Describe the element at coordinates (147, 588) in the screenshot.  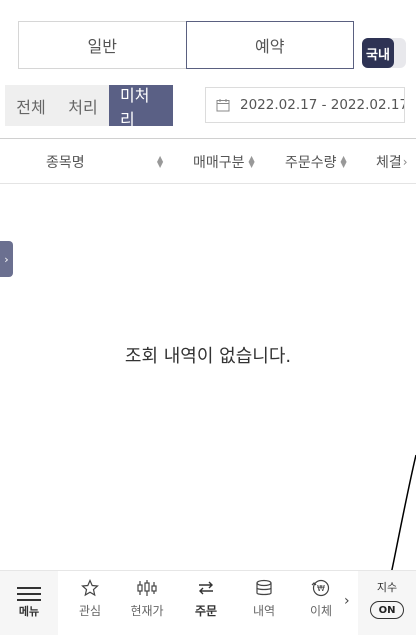
I see `chart-icon` at that location.